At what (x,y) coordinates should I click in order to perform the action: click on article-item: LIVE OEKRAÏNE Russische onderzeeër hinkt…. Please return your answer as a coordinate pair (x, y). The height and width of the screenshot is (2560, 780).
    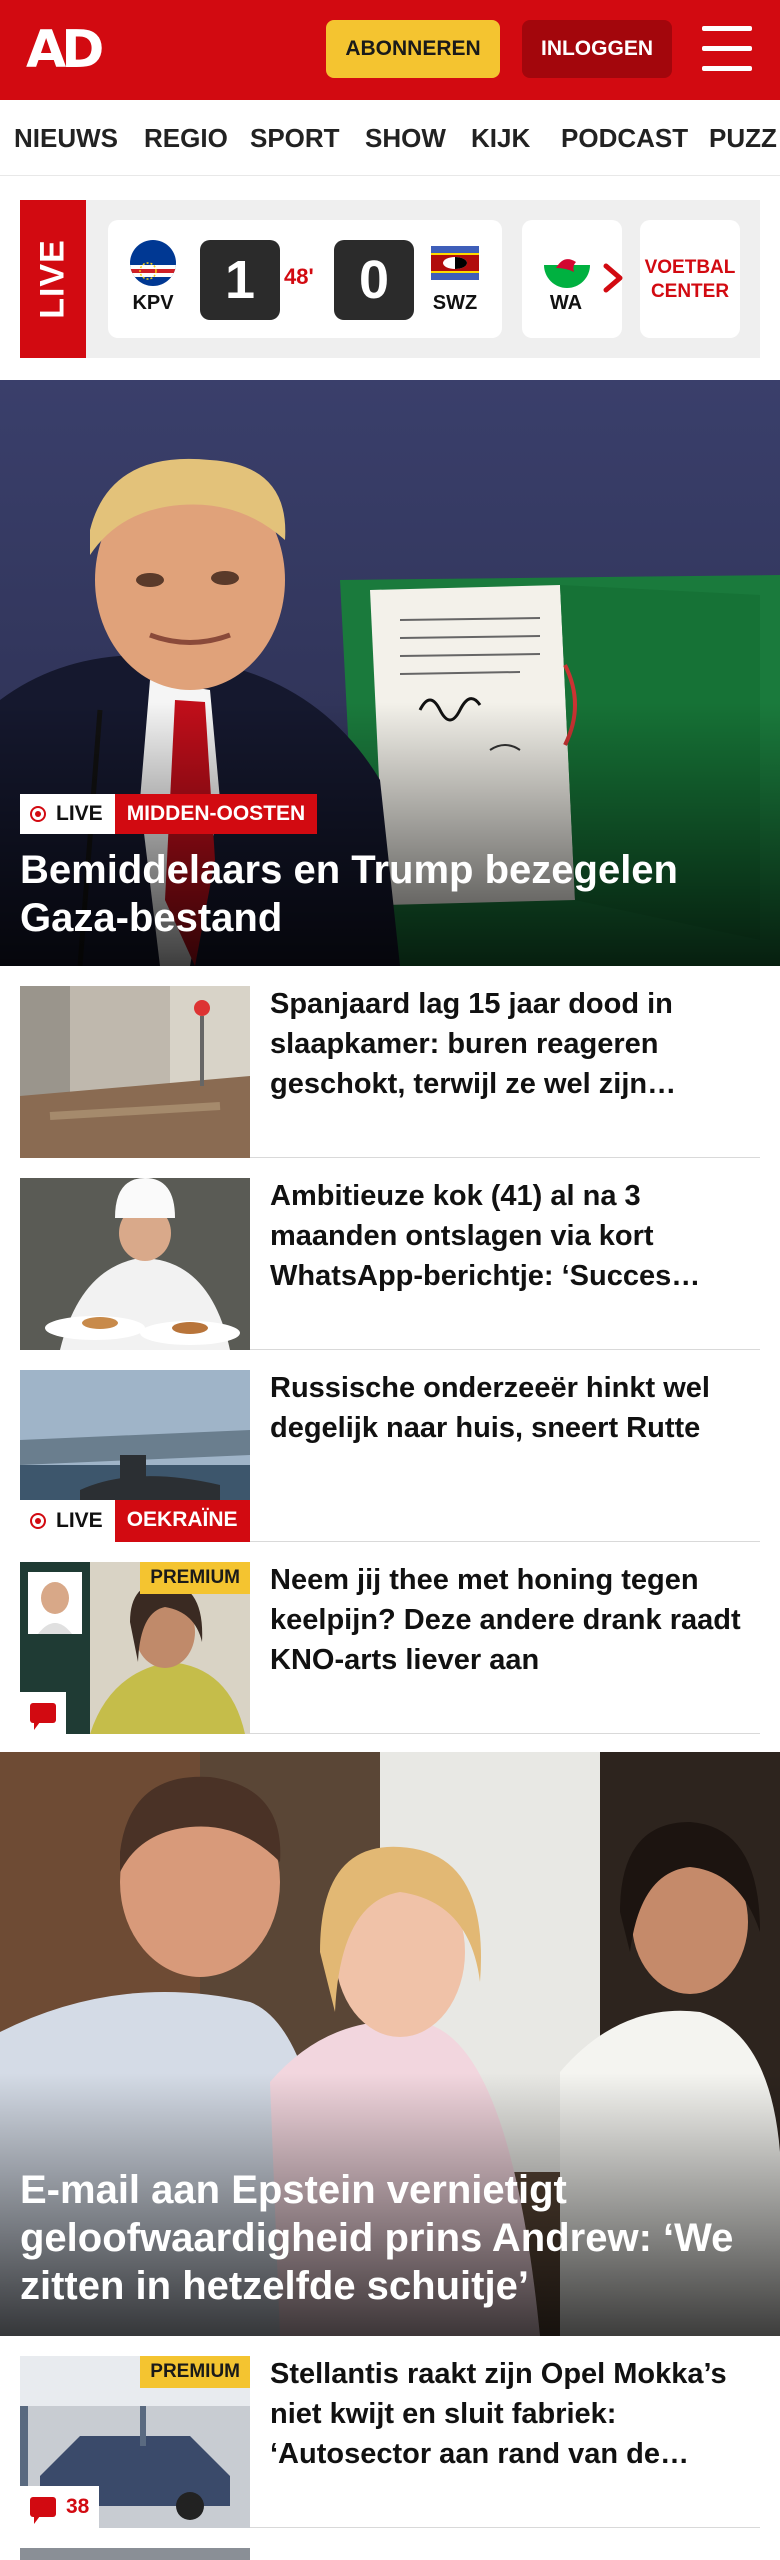
    Looking at the image, I should click on (390, 1446).